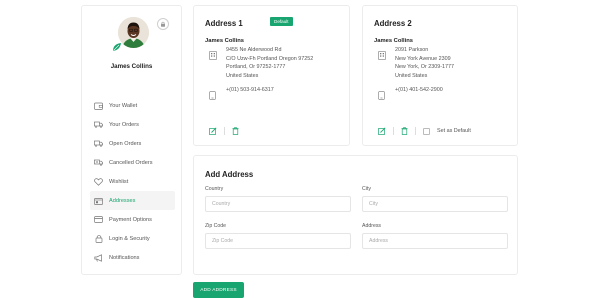 Image resolution: width=600 pixels, height=298 pixels. I want to click on menu-item-wishlist: Wishlist, so click(132, 181).